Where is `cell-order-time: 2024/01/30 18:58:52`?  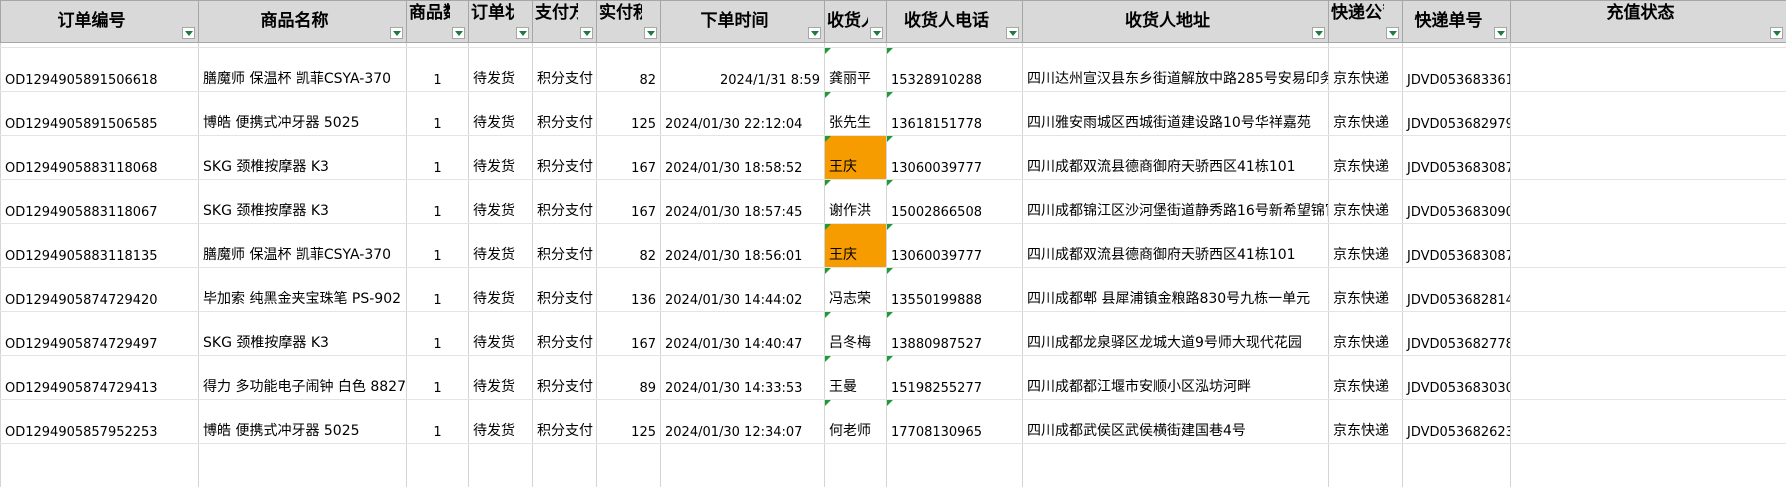 cell-order-time: 2024/01/30 18:58:52 is located at coordinates (743, 158).